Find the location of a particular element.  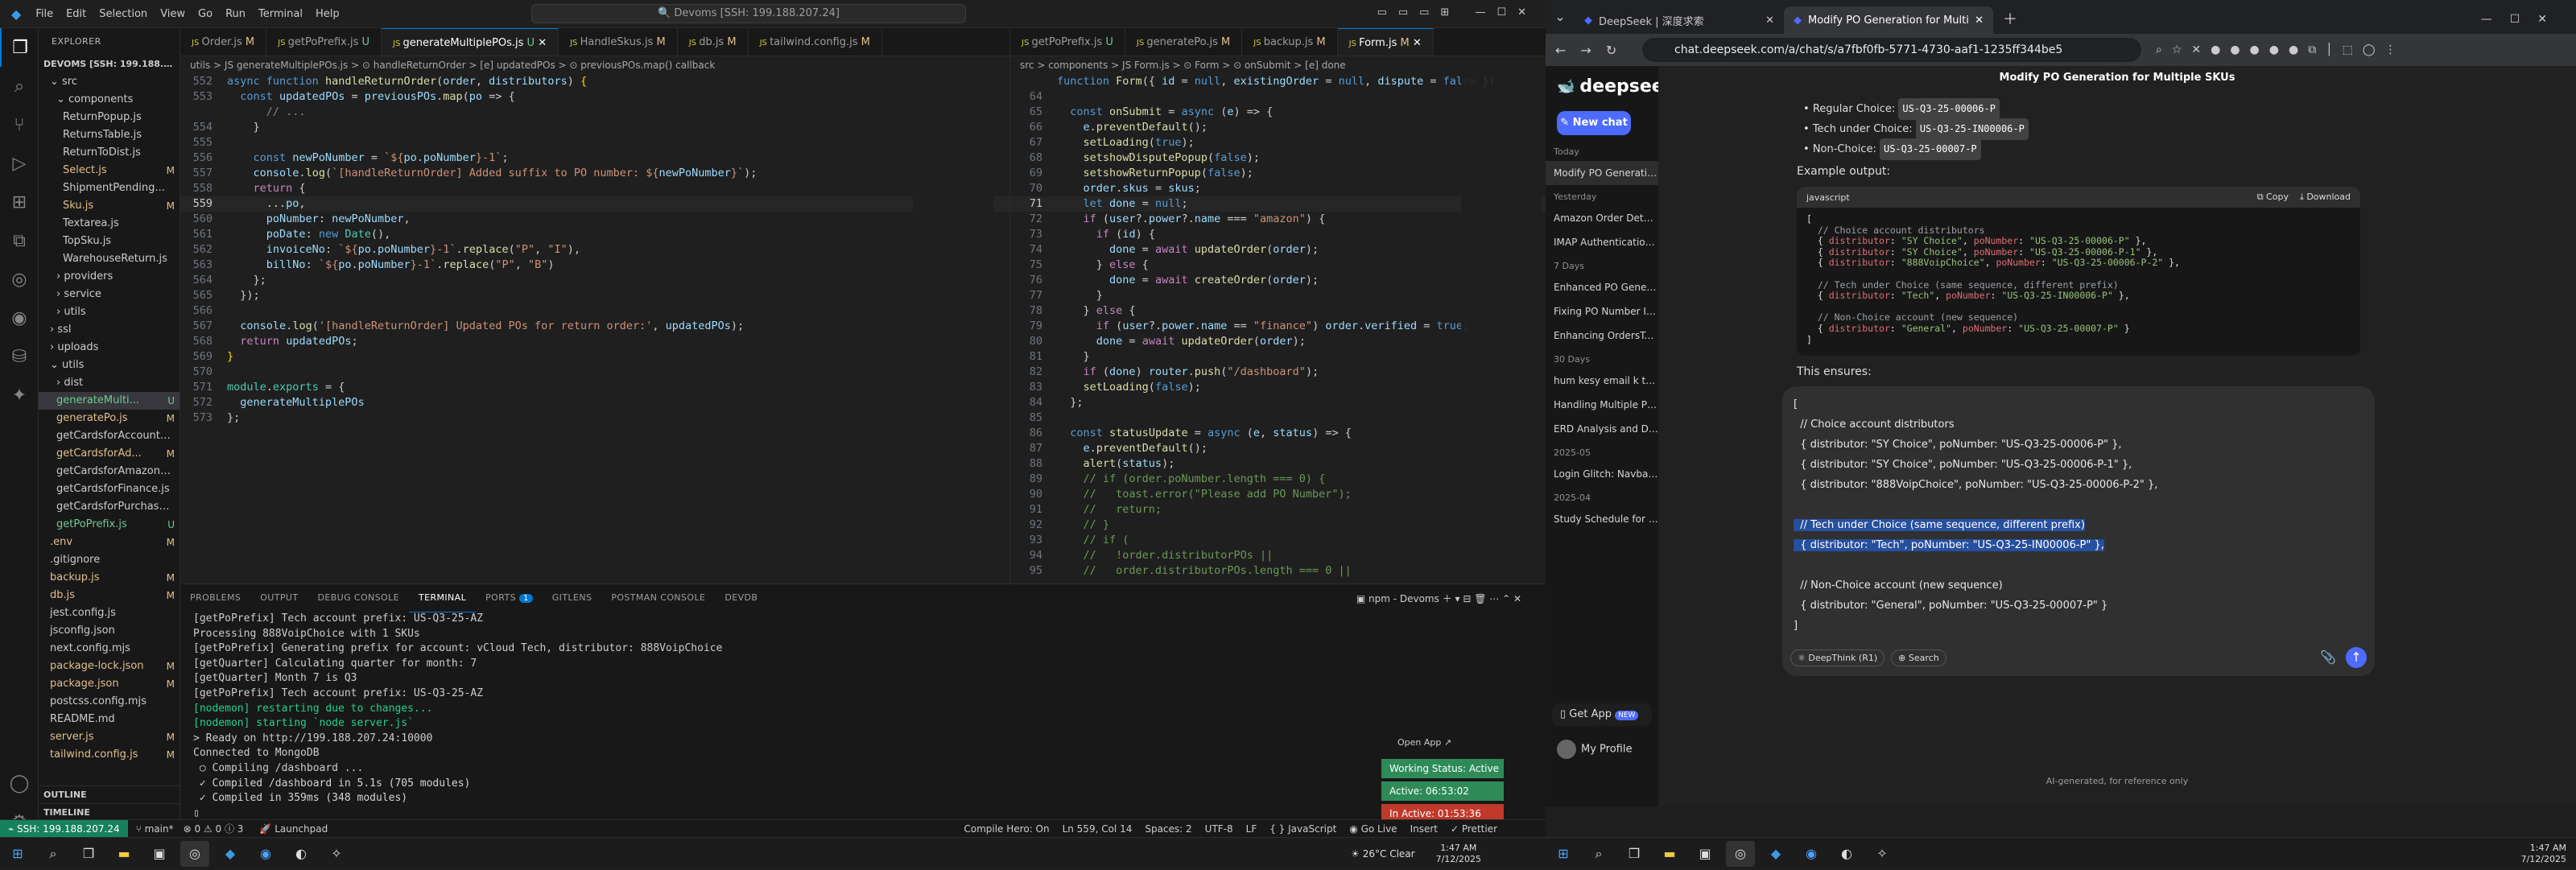

close-icon: ✕ is located at coordinates (541, 43).